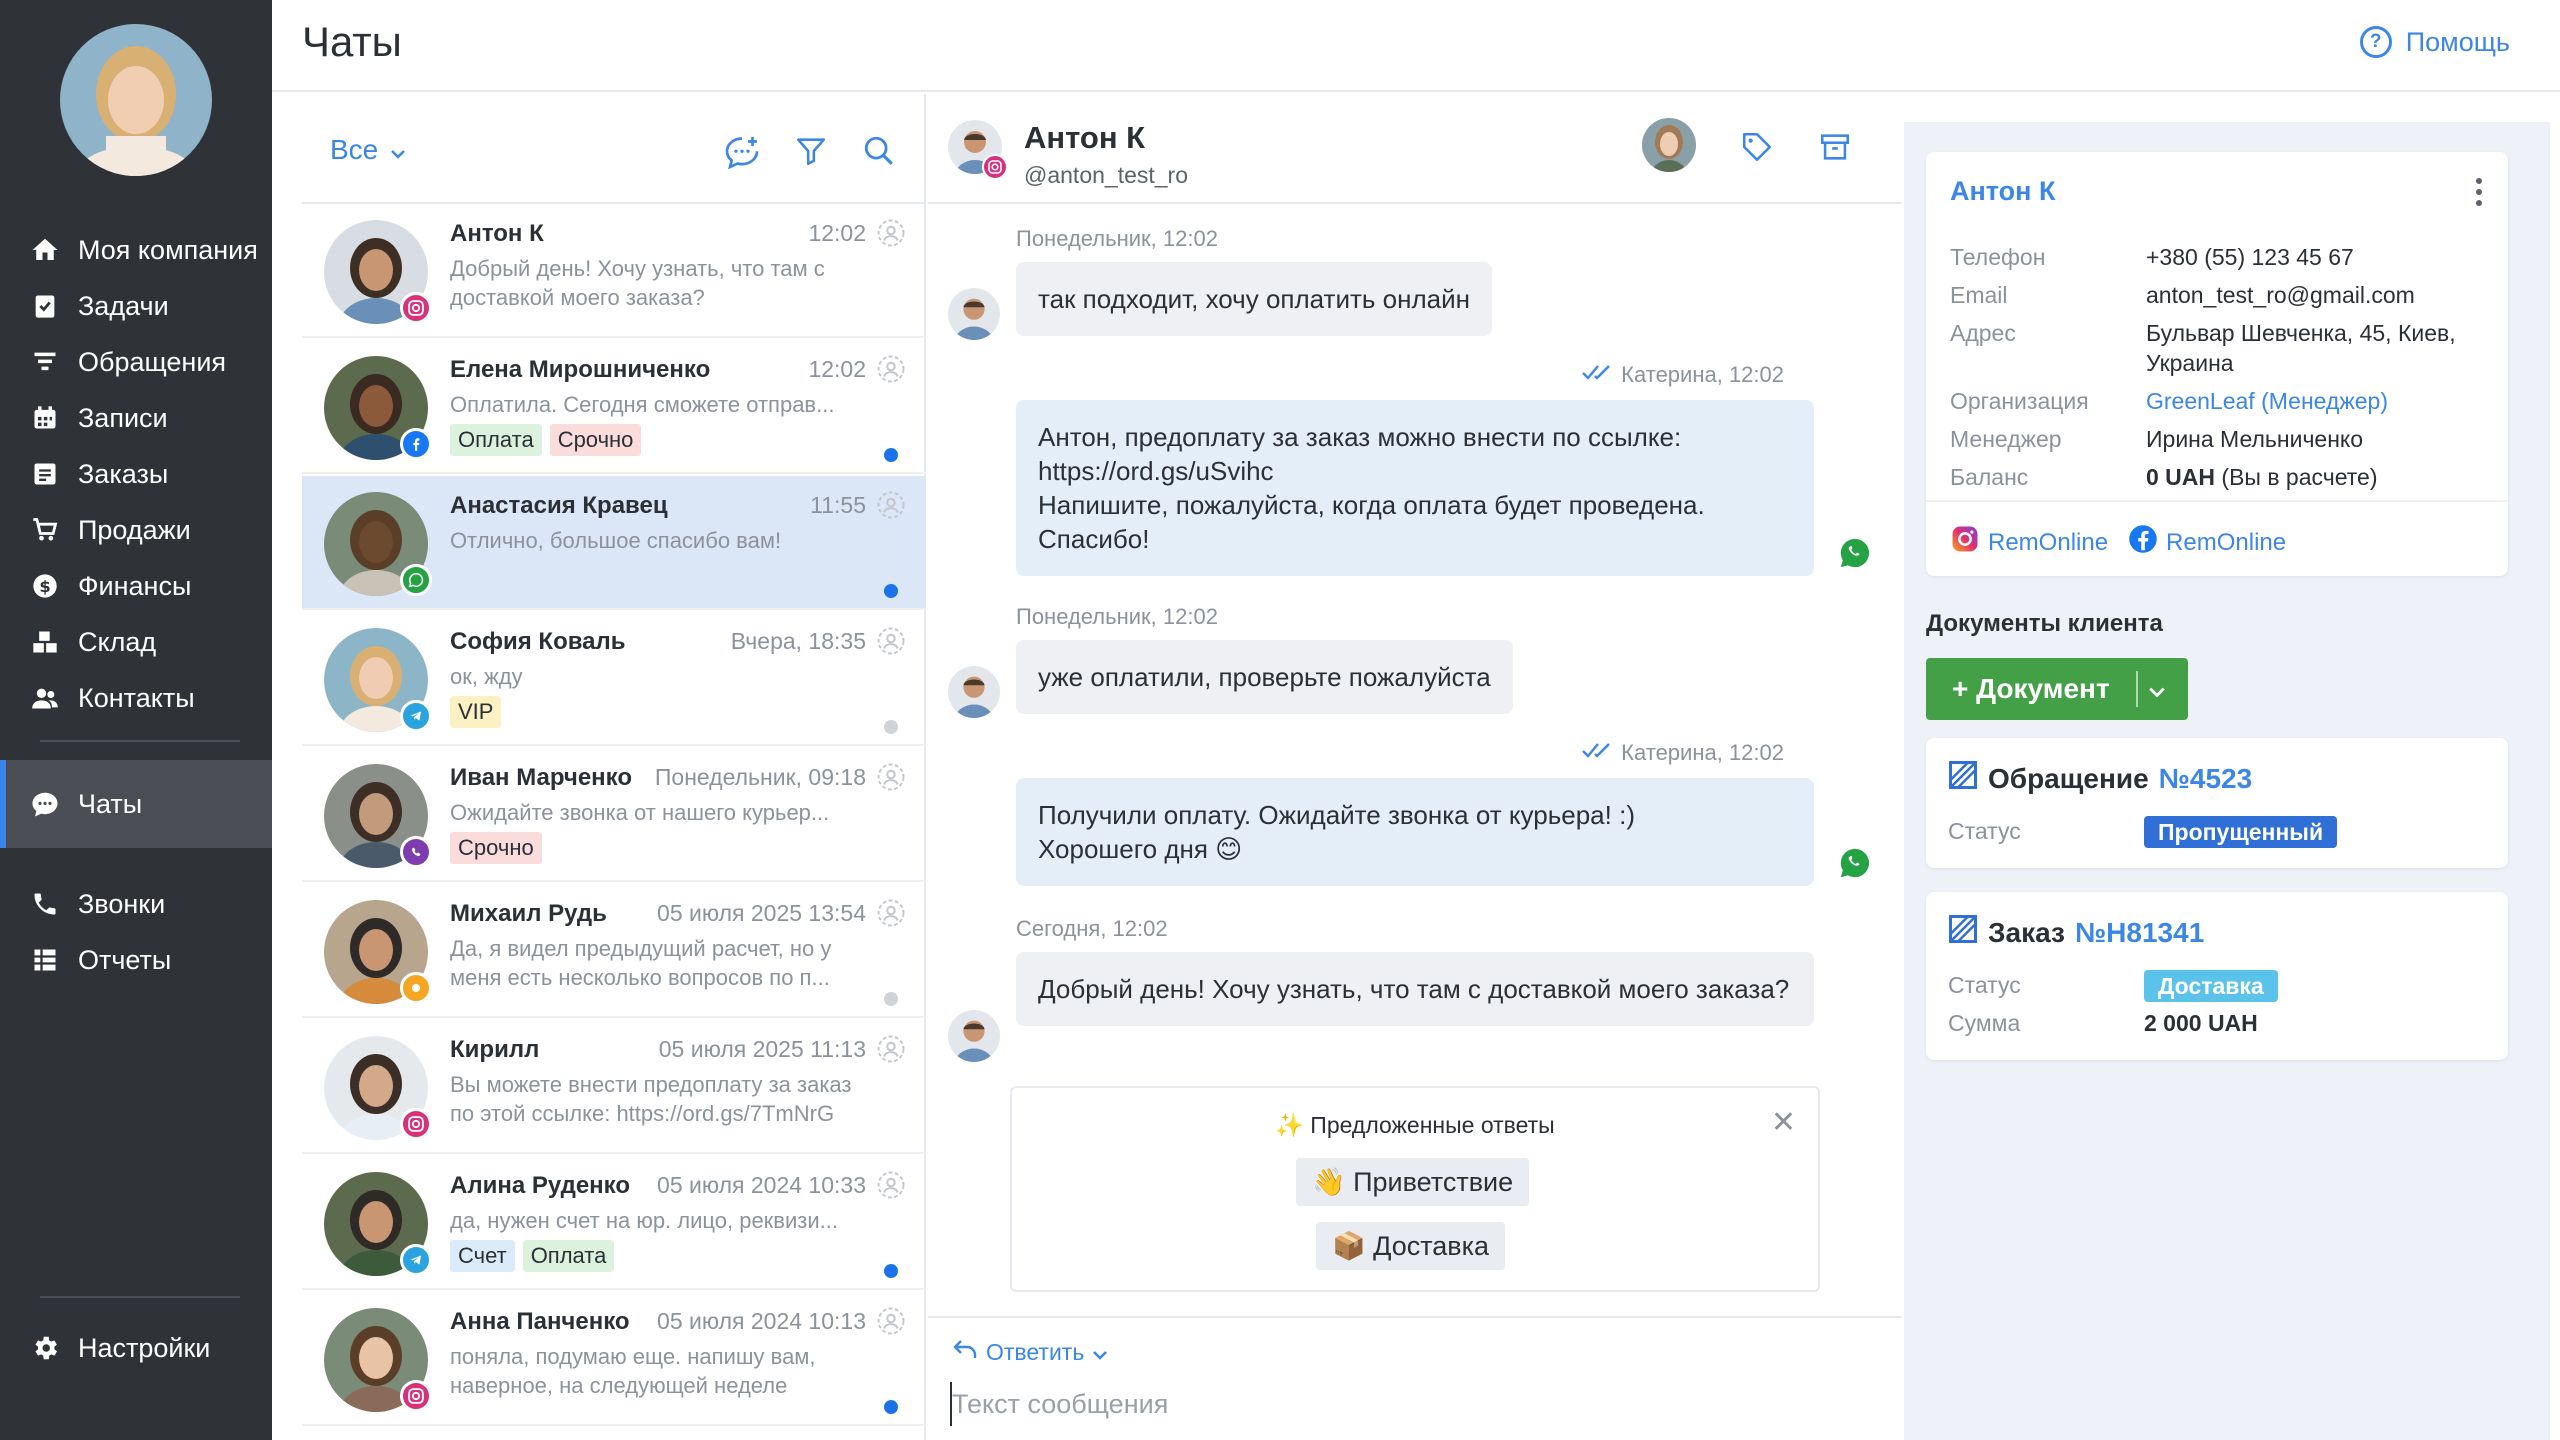 This screenshot has width=2560, height=1440. Describe the element at coordinates (2044, 623) in the screenshot. I see `client-documents-title: Документы клиента` at that location.